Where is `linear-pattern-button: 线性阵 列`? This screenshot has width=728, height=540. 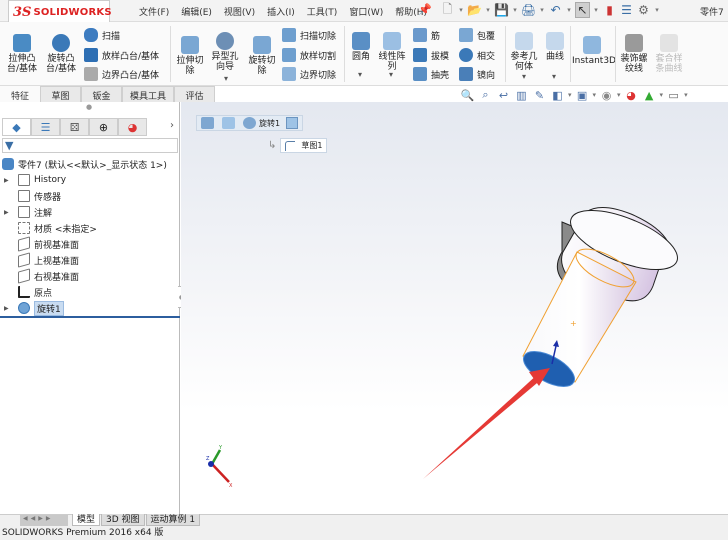 linear-pattern-button: 线性阵 列 is located at coordinates (392, 52).